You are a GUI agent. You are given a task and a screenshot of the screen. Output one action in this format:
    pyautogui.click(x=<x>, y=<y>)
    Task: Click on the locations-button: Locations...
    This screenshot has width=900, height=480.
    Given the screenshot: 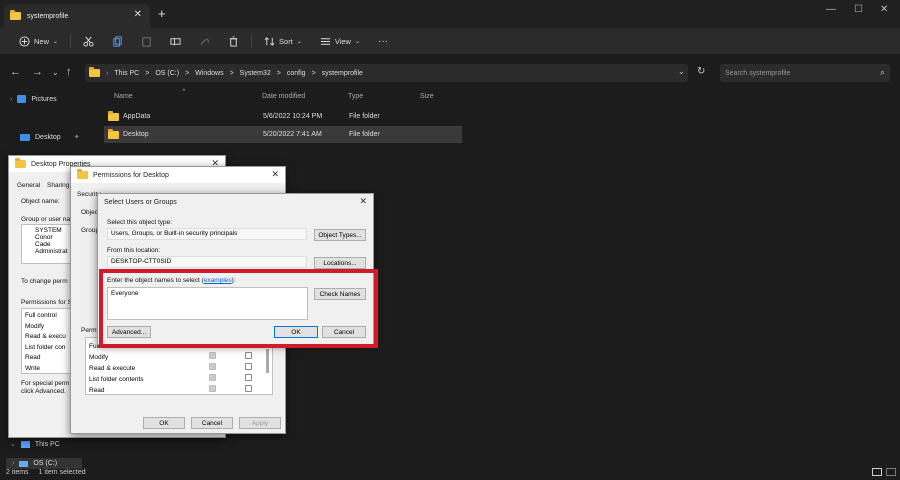 What is the action you would take?
    pyautogui.click(x=340, y=263)
    